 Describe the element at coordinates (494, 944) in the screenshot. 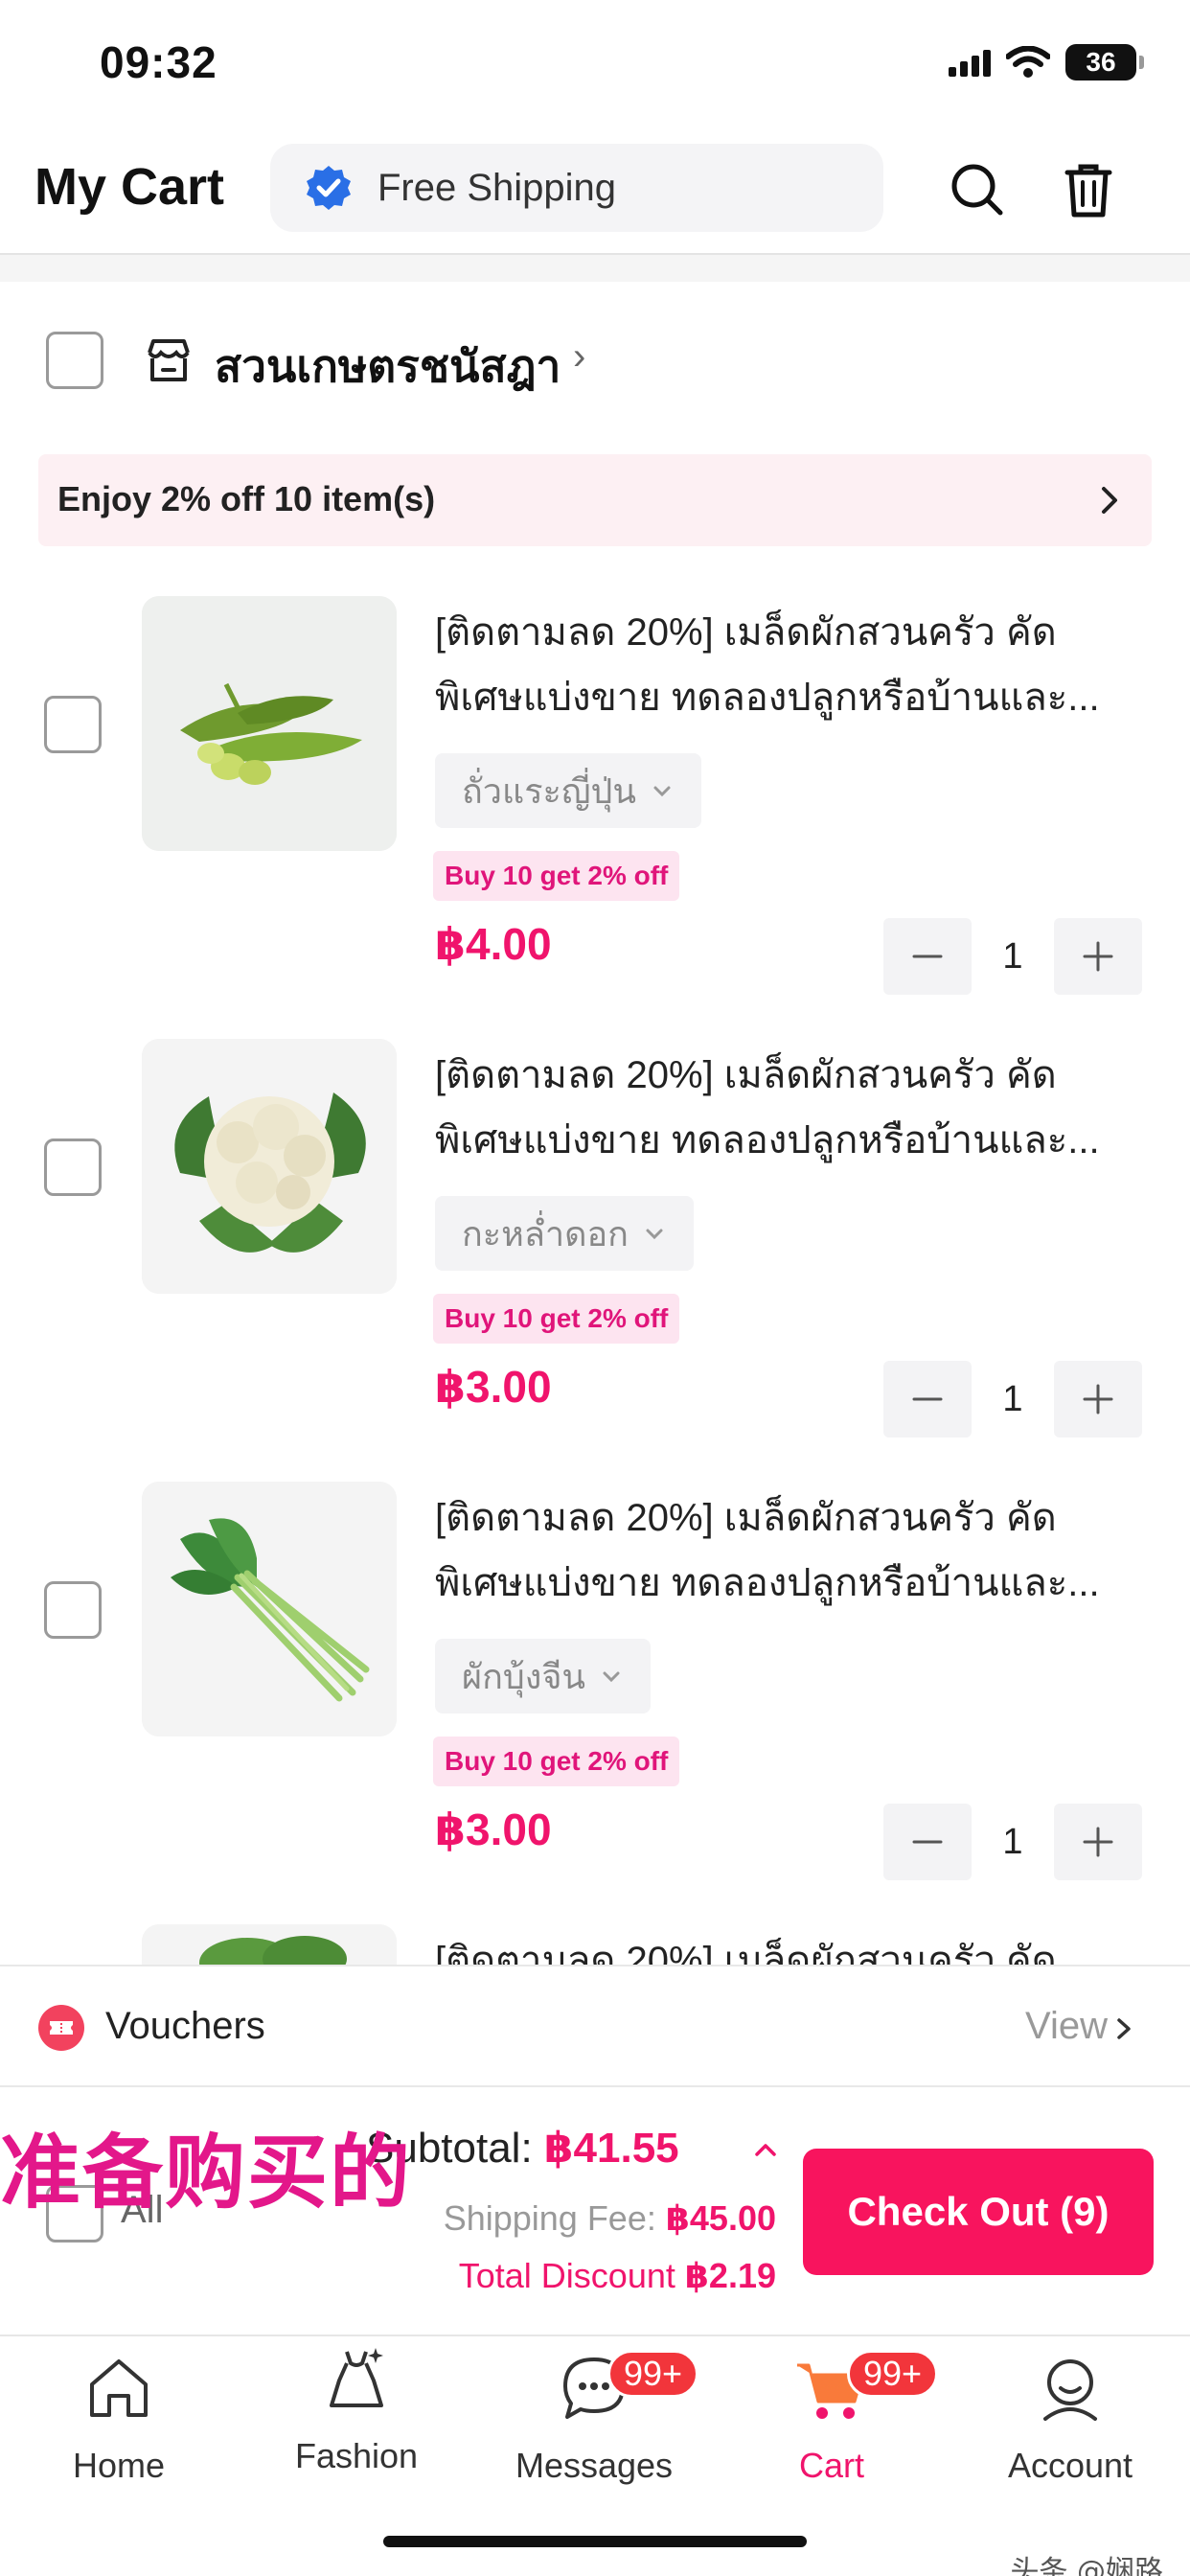

I see `item-price: ฿4.00` at that location.